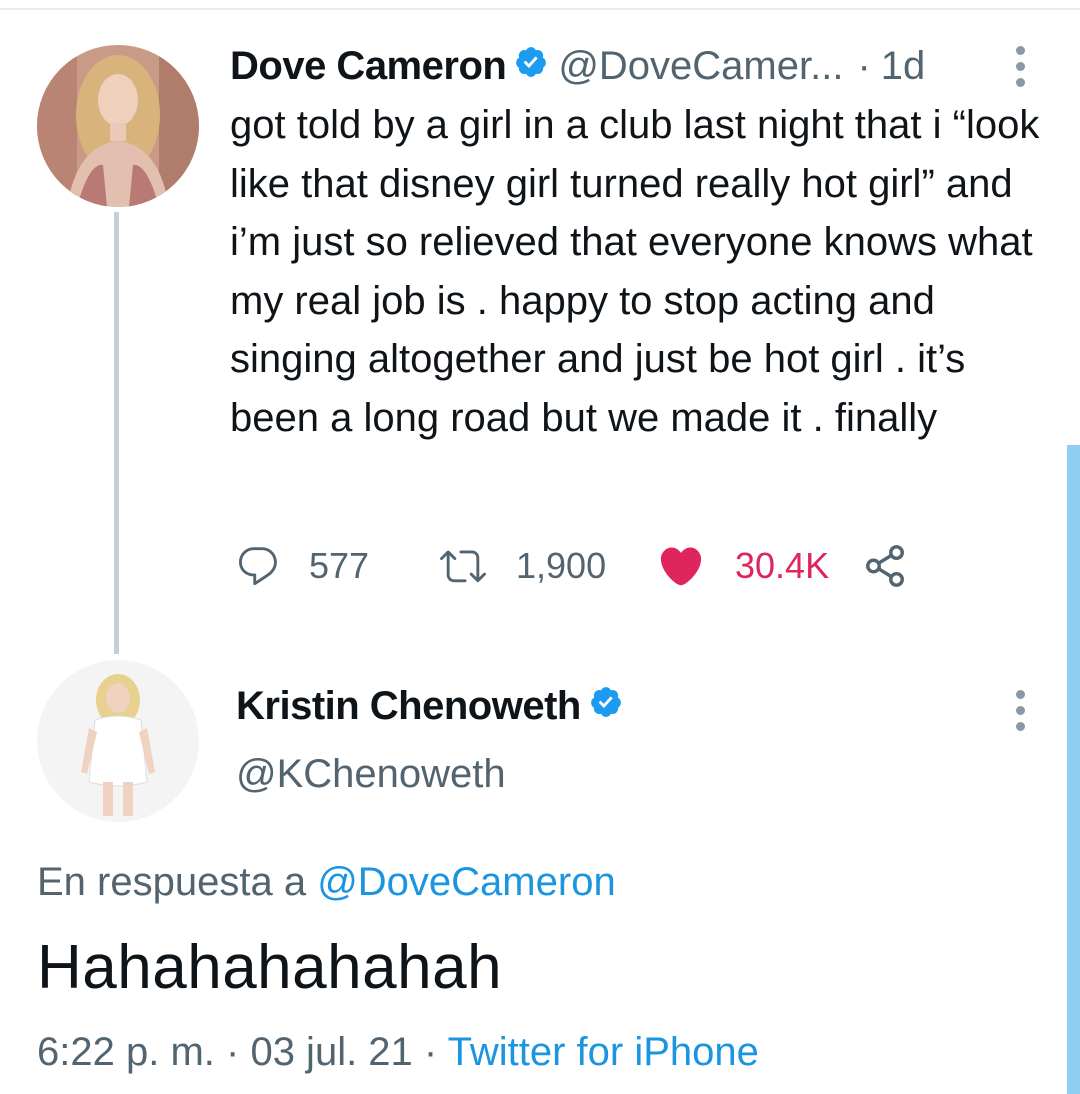 Image resolution: width=1080 pixels, height=1094 pixels. I want to click on like-count: 30.4K, so click(782, 565).